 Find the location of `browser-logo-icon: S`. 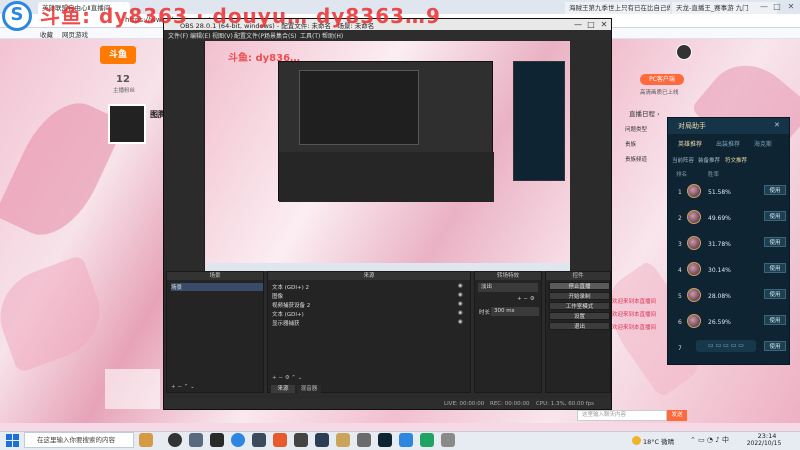

browser-logo-icon: S is located at coordinates (17, 16).